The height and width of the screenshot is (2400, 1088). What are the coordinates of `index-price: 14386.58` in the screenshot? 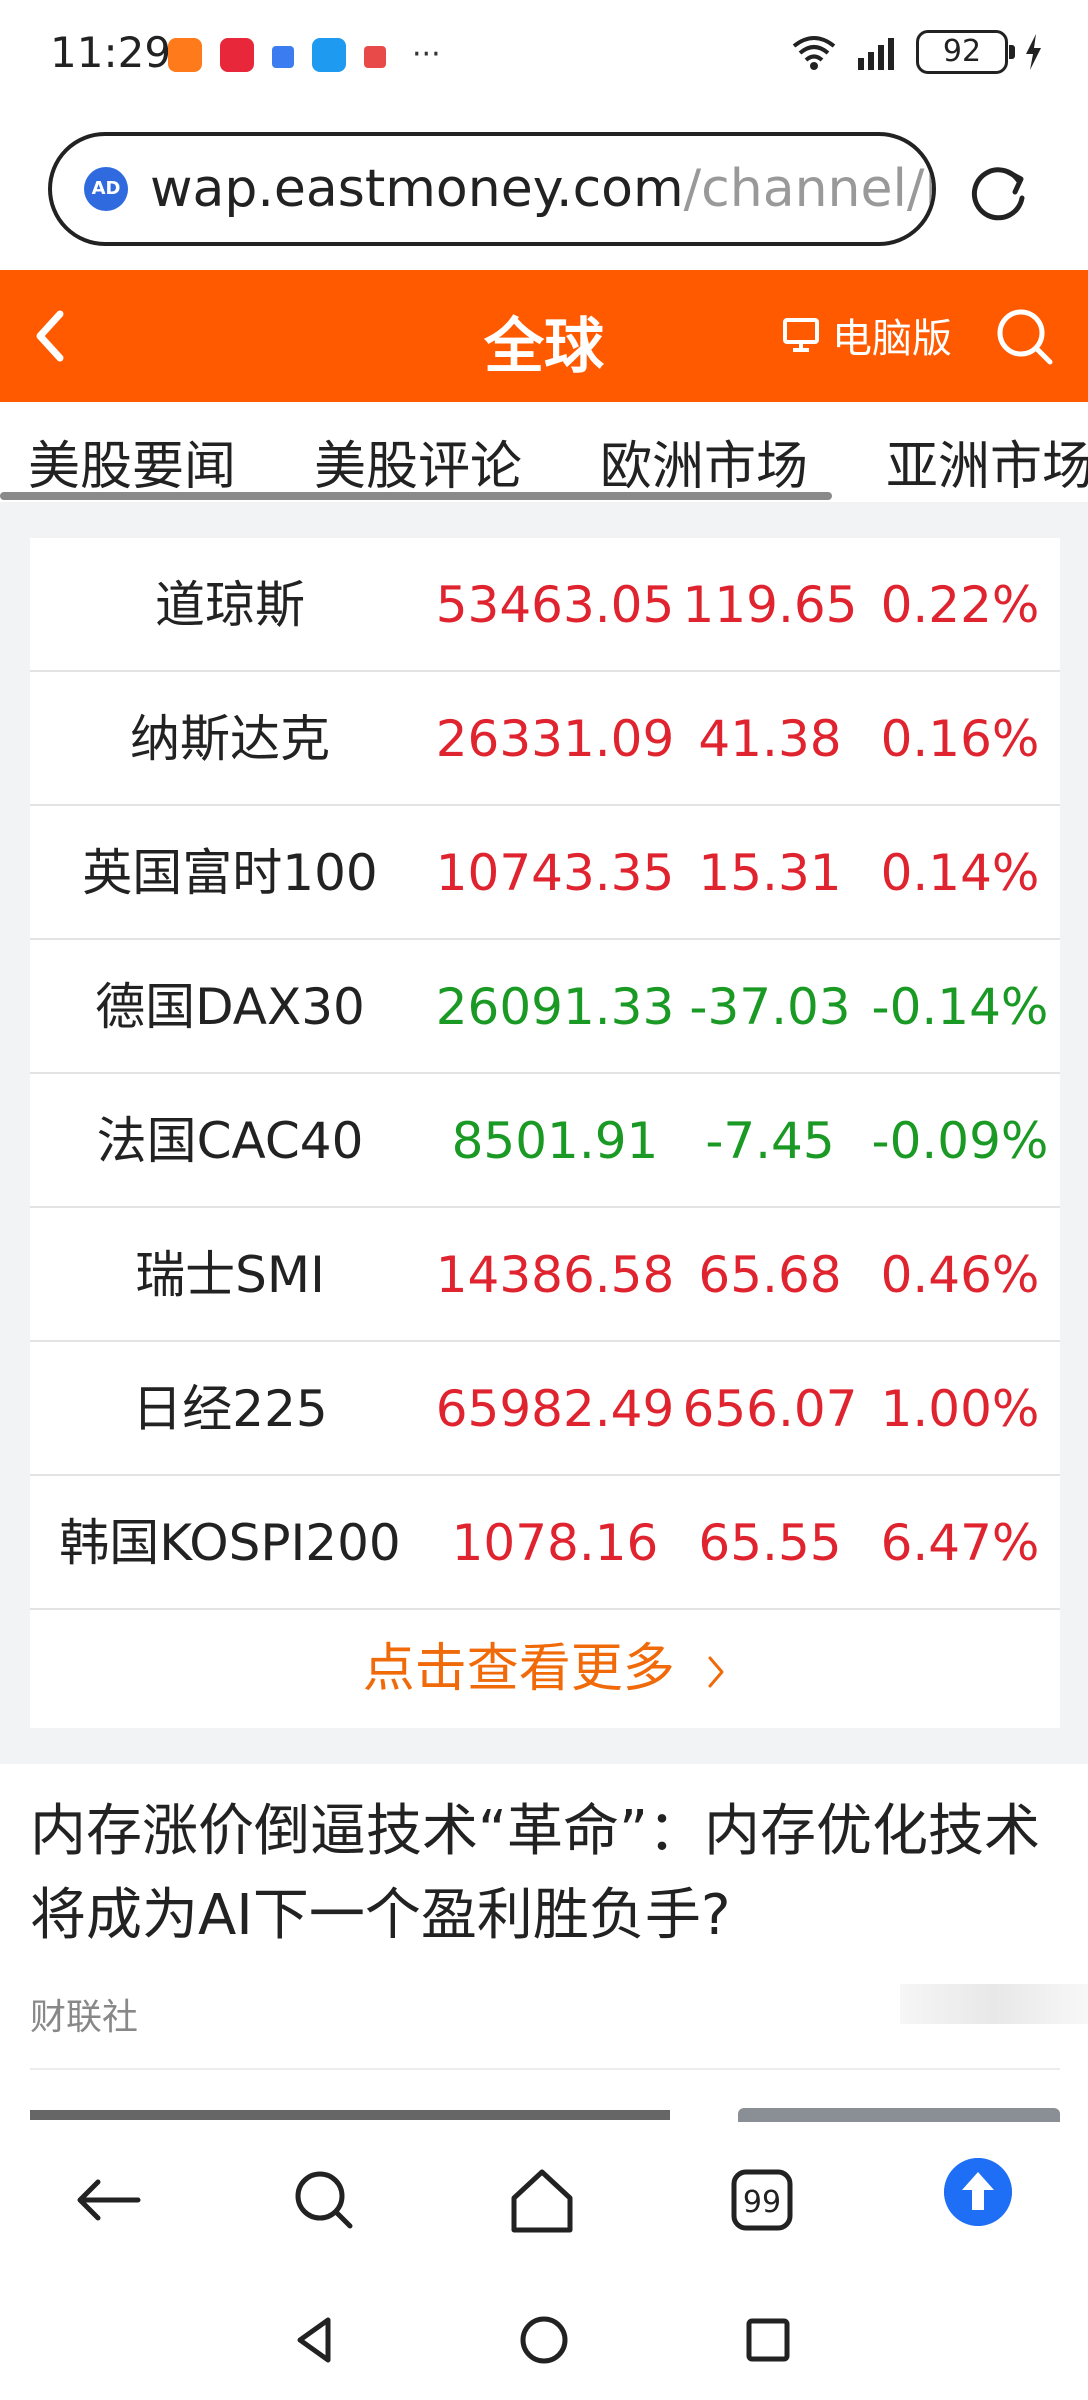 It's located at (555, 1275).